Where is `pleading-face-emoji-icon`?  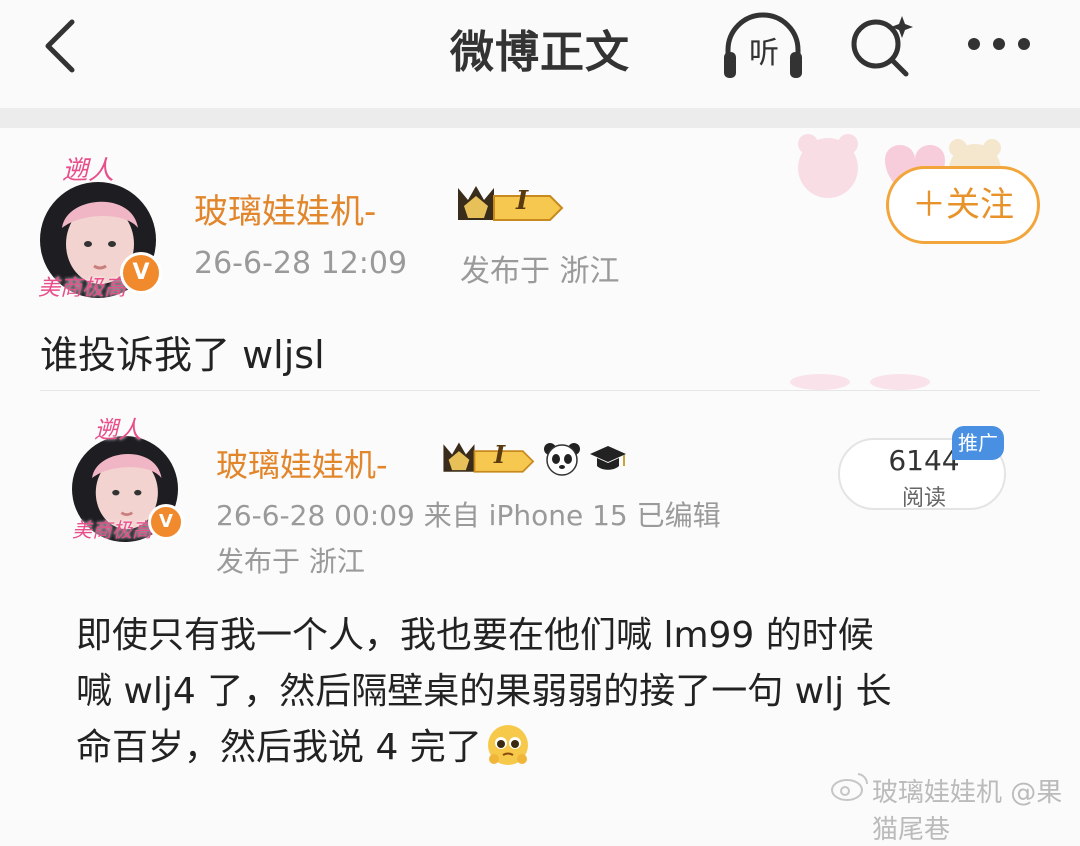
pleading-face-emoji-icon is located at coordinates (507, 745).